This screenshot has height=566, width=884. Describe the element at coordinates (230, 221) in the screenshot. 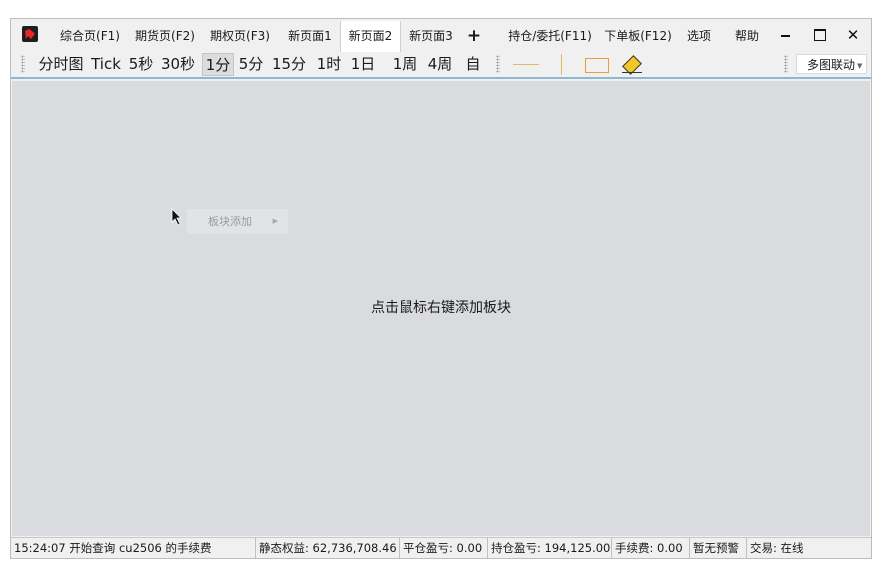

I see `context-menu-item-label: 板块添加` at that location.